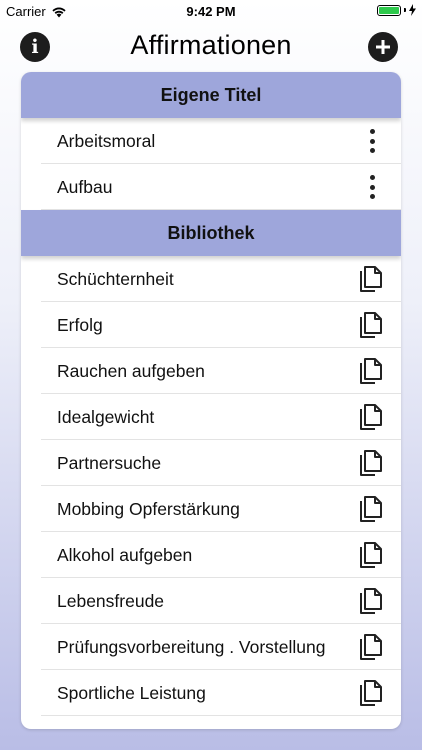  What do you see at coordinates (125, 554) in the screenshot?
I see `list-item-label: Alkohol aufgeben` at bounding box center [125, 554].